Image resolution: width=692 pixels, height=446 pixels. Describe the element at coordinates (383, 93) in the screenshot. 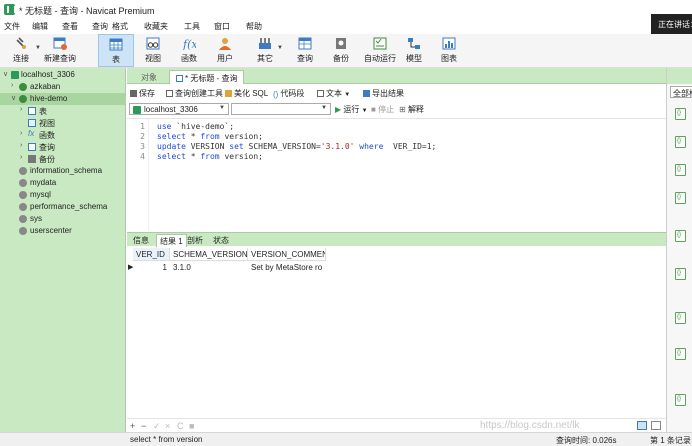

I see `export-results-button: 导出结果` at that location.